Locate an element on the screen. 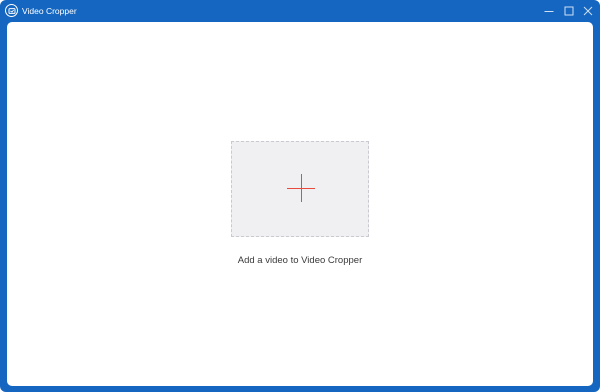  maximize-icon is located at coordinates (569, 11).